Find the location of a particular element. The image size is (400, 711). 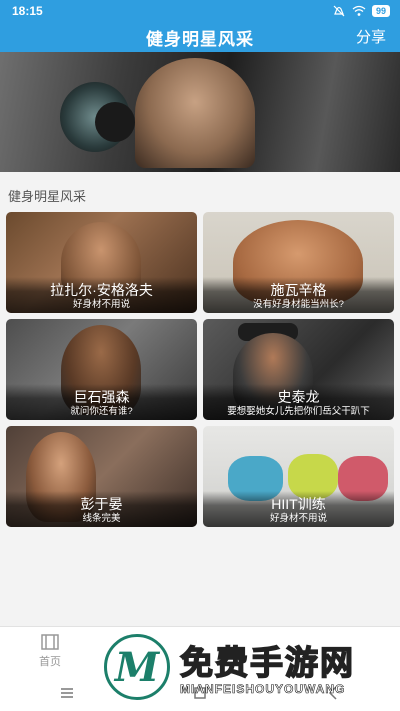

card-name: HIIT训练 is located at coordinates (298, 504).